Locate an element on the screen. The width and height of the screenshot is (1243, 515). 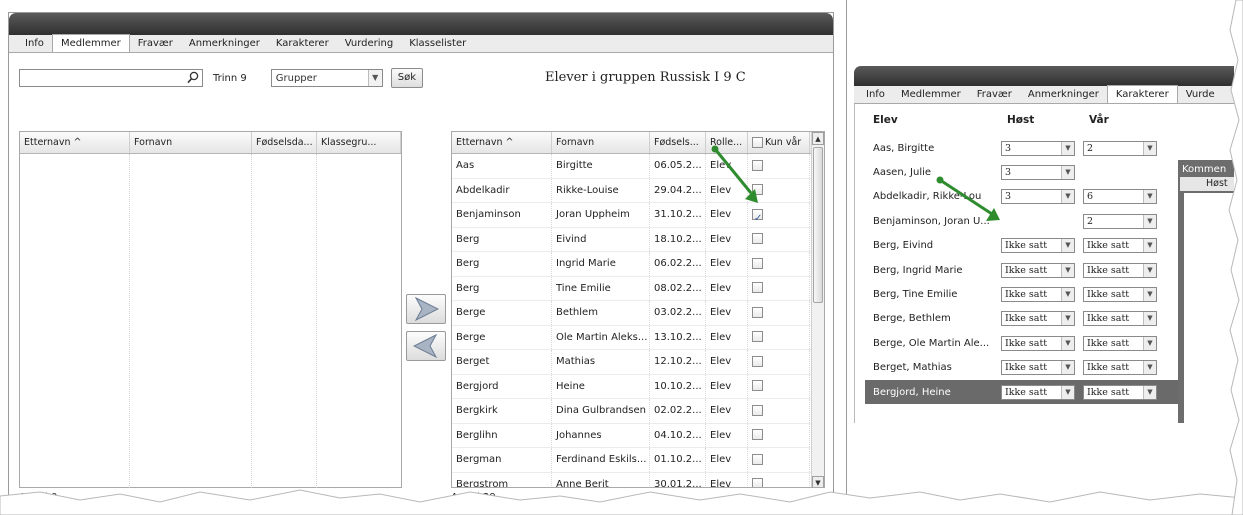
table-row: Bergjord Heine 10.10.2... Elev is located at coordinates (638, 386).